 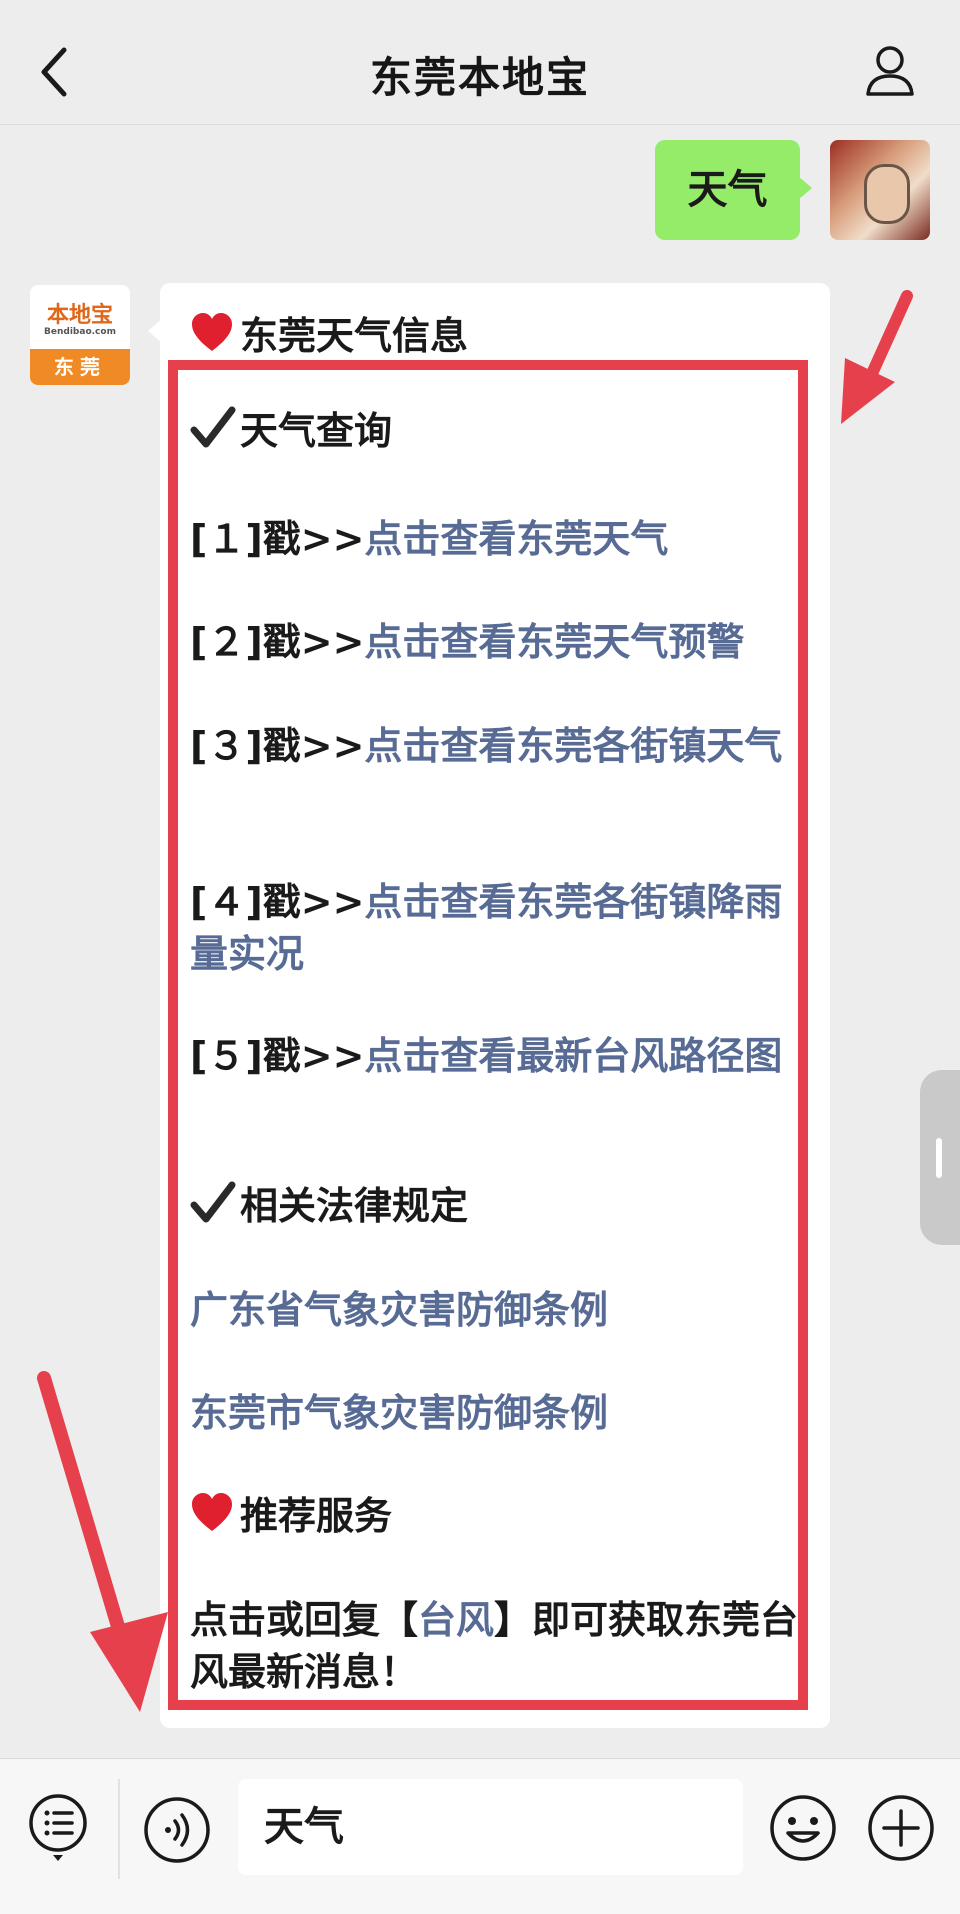 What do you see at coordinates (727, 190) in the screenshot?
I see `outgoing-message-text: 天气` at bounding box center [727, 190].